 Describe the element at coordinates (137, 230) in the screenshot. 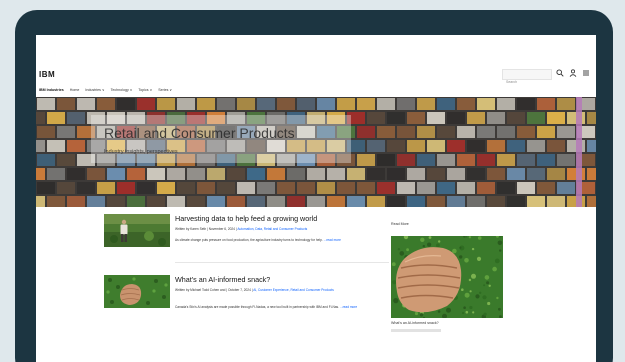

I see `article-thumbnail-farmer` at that location.